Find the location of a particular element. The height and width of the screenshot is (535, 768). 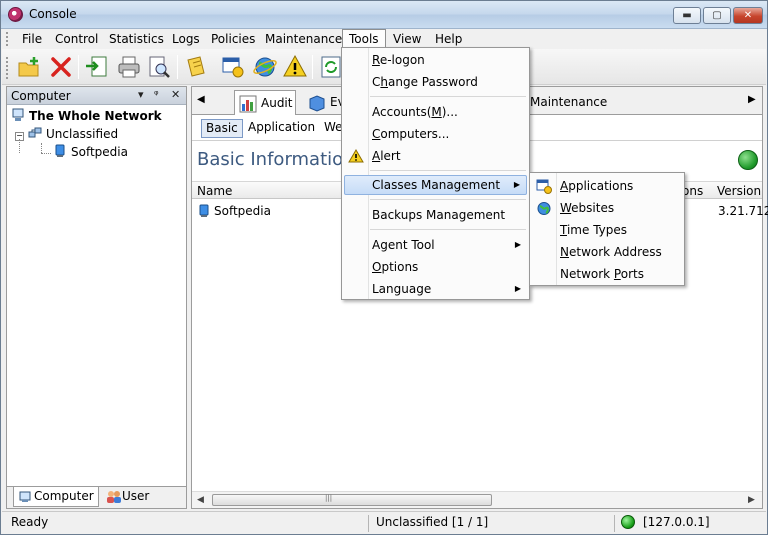

submenu-item-applications: Applications is located at coordinates (607, 186).